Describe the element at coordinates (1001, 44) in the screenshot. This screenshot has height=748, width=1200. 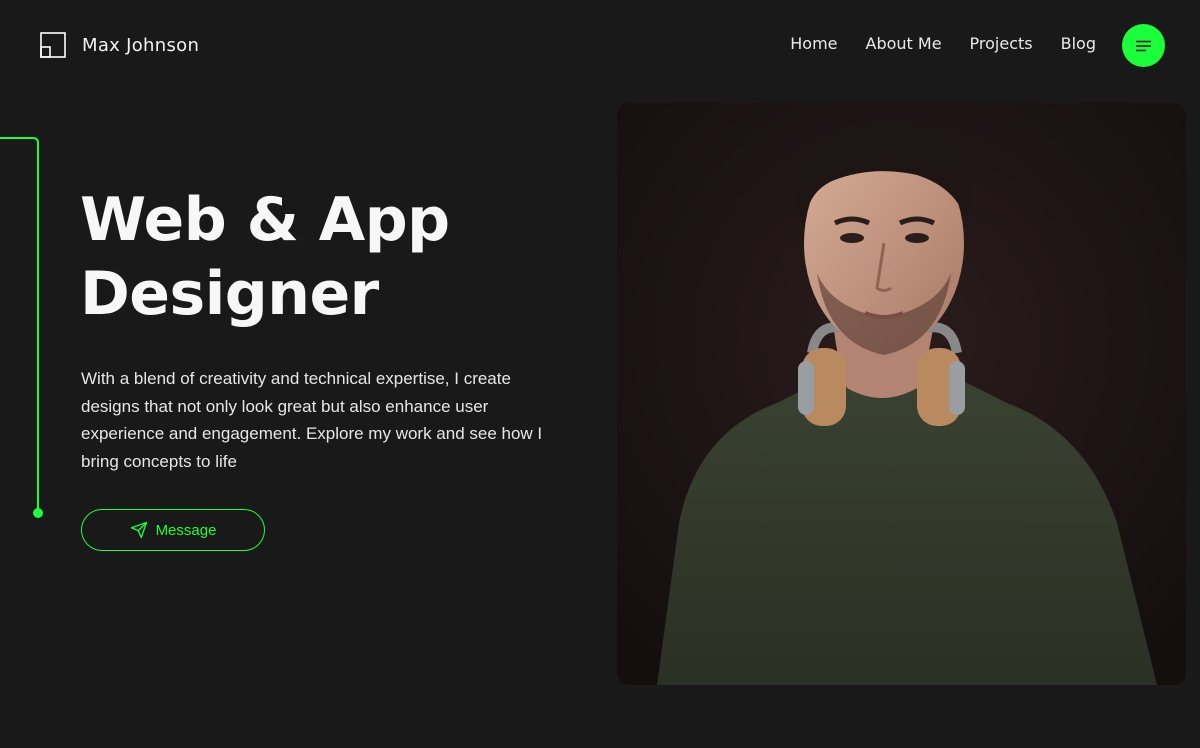
I see `nav-projects: Projects` at that location.